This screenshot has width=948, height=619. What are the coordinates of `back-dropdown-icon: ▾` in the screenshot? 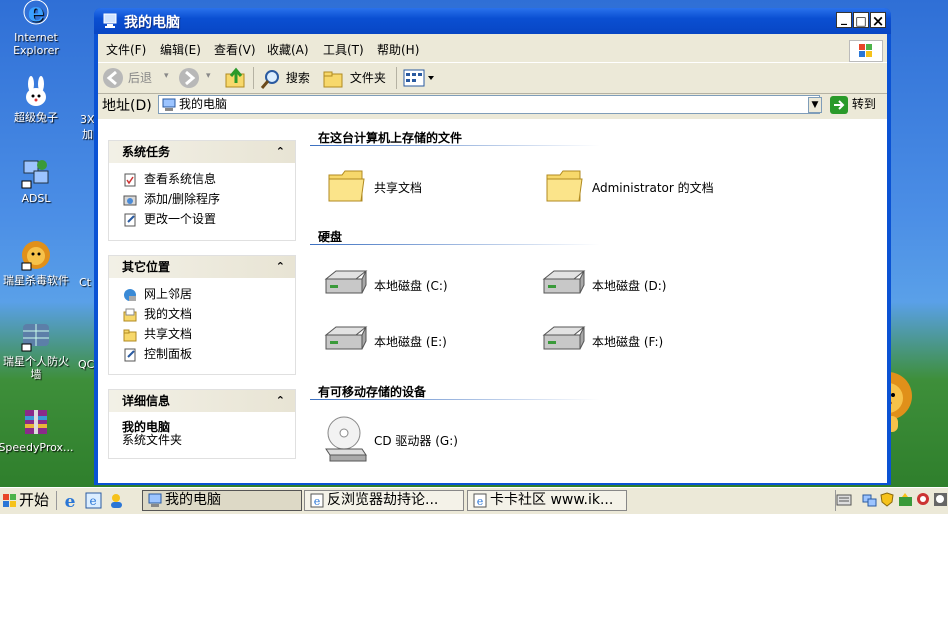 It's located at (166, 76).